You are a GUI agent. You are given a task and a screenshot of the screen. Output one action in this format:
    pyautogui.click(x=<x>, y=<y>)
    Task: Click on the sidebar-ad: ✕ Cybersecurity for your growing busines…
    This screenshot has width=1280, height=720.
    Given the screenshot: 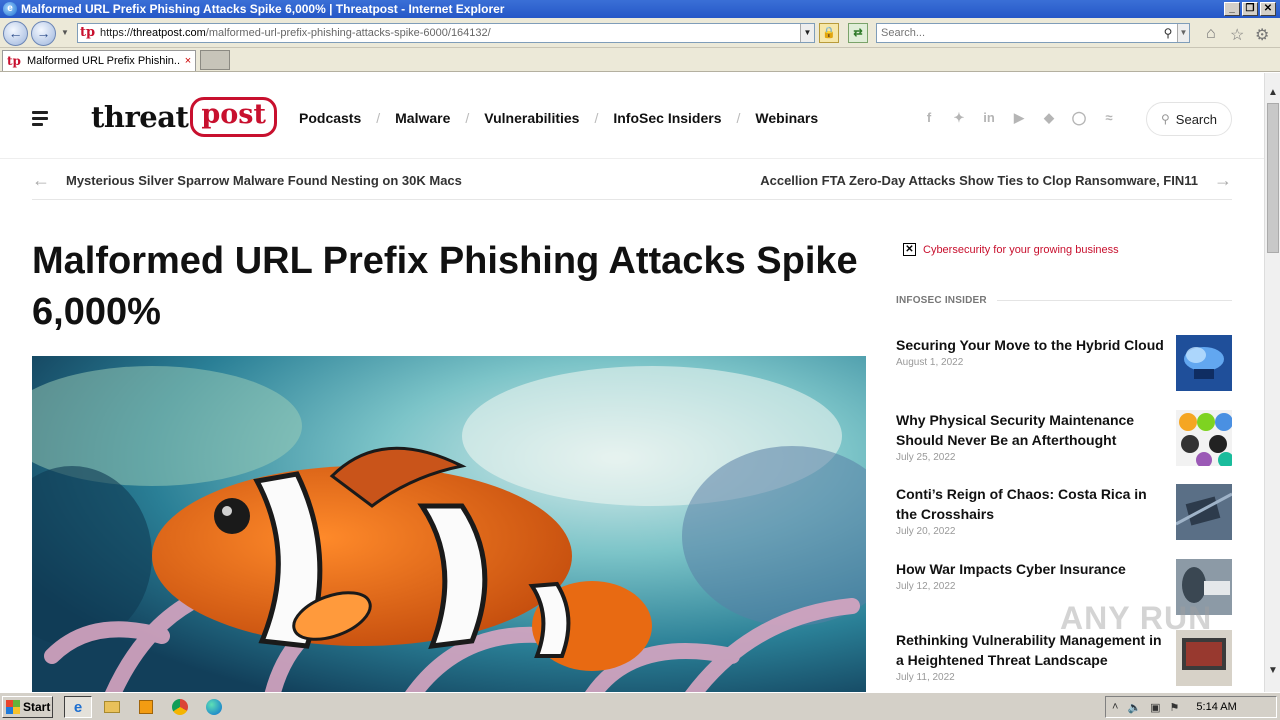 What is the action you would take?
    pyautogui.click(x=1011, y=249)
    